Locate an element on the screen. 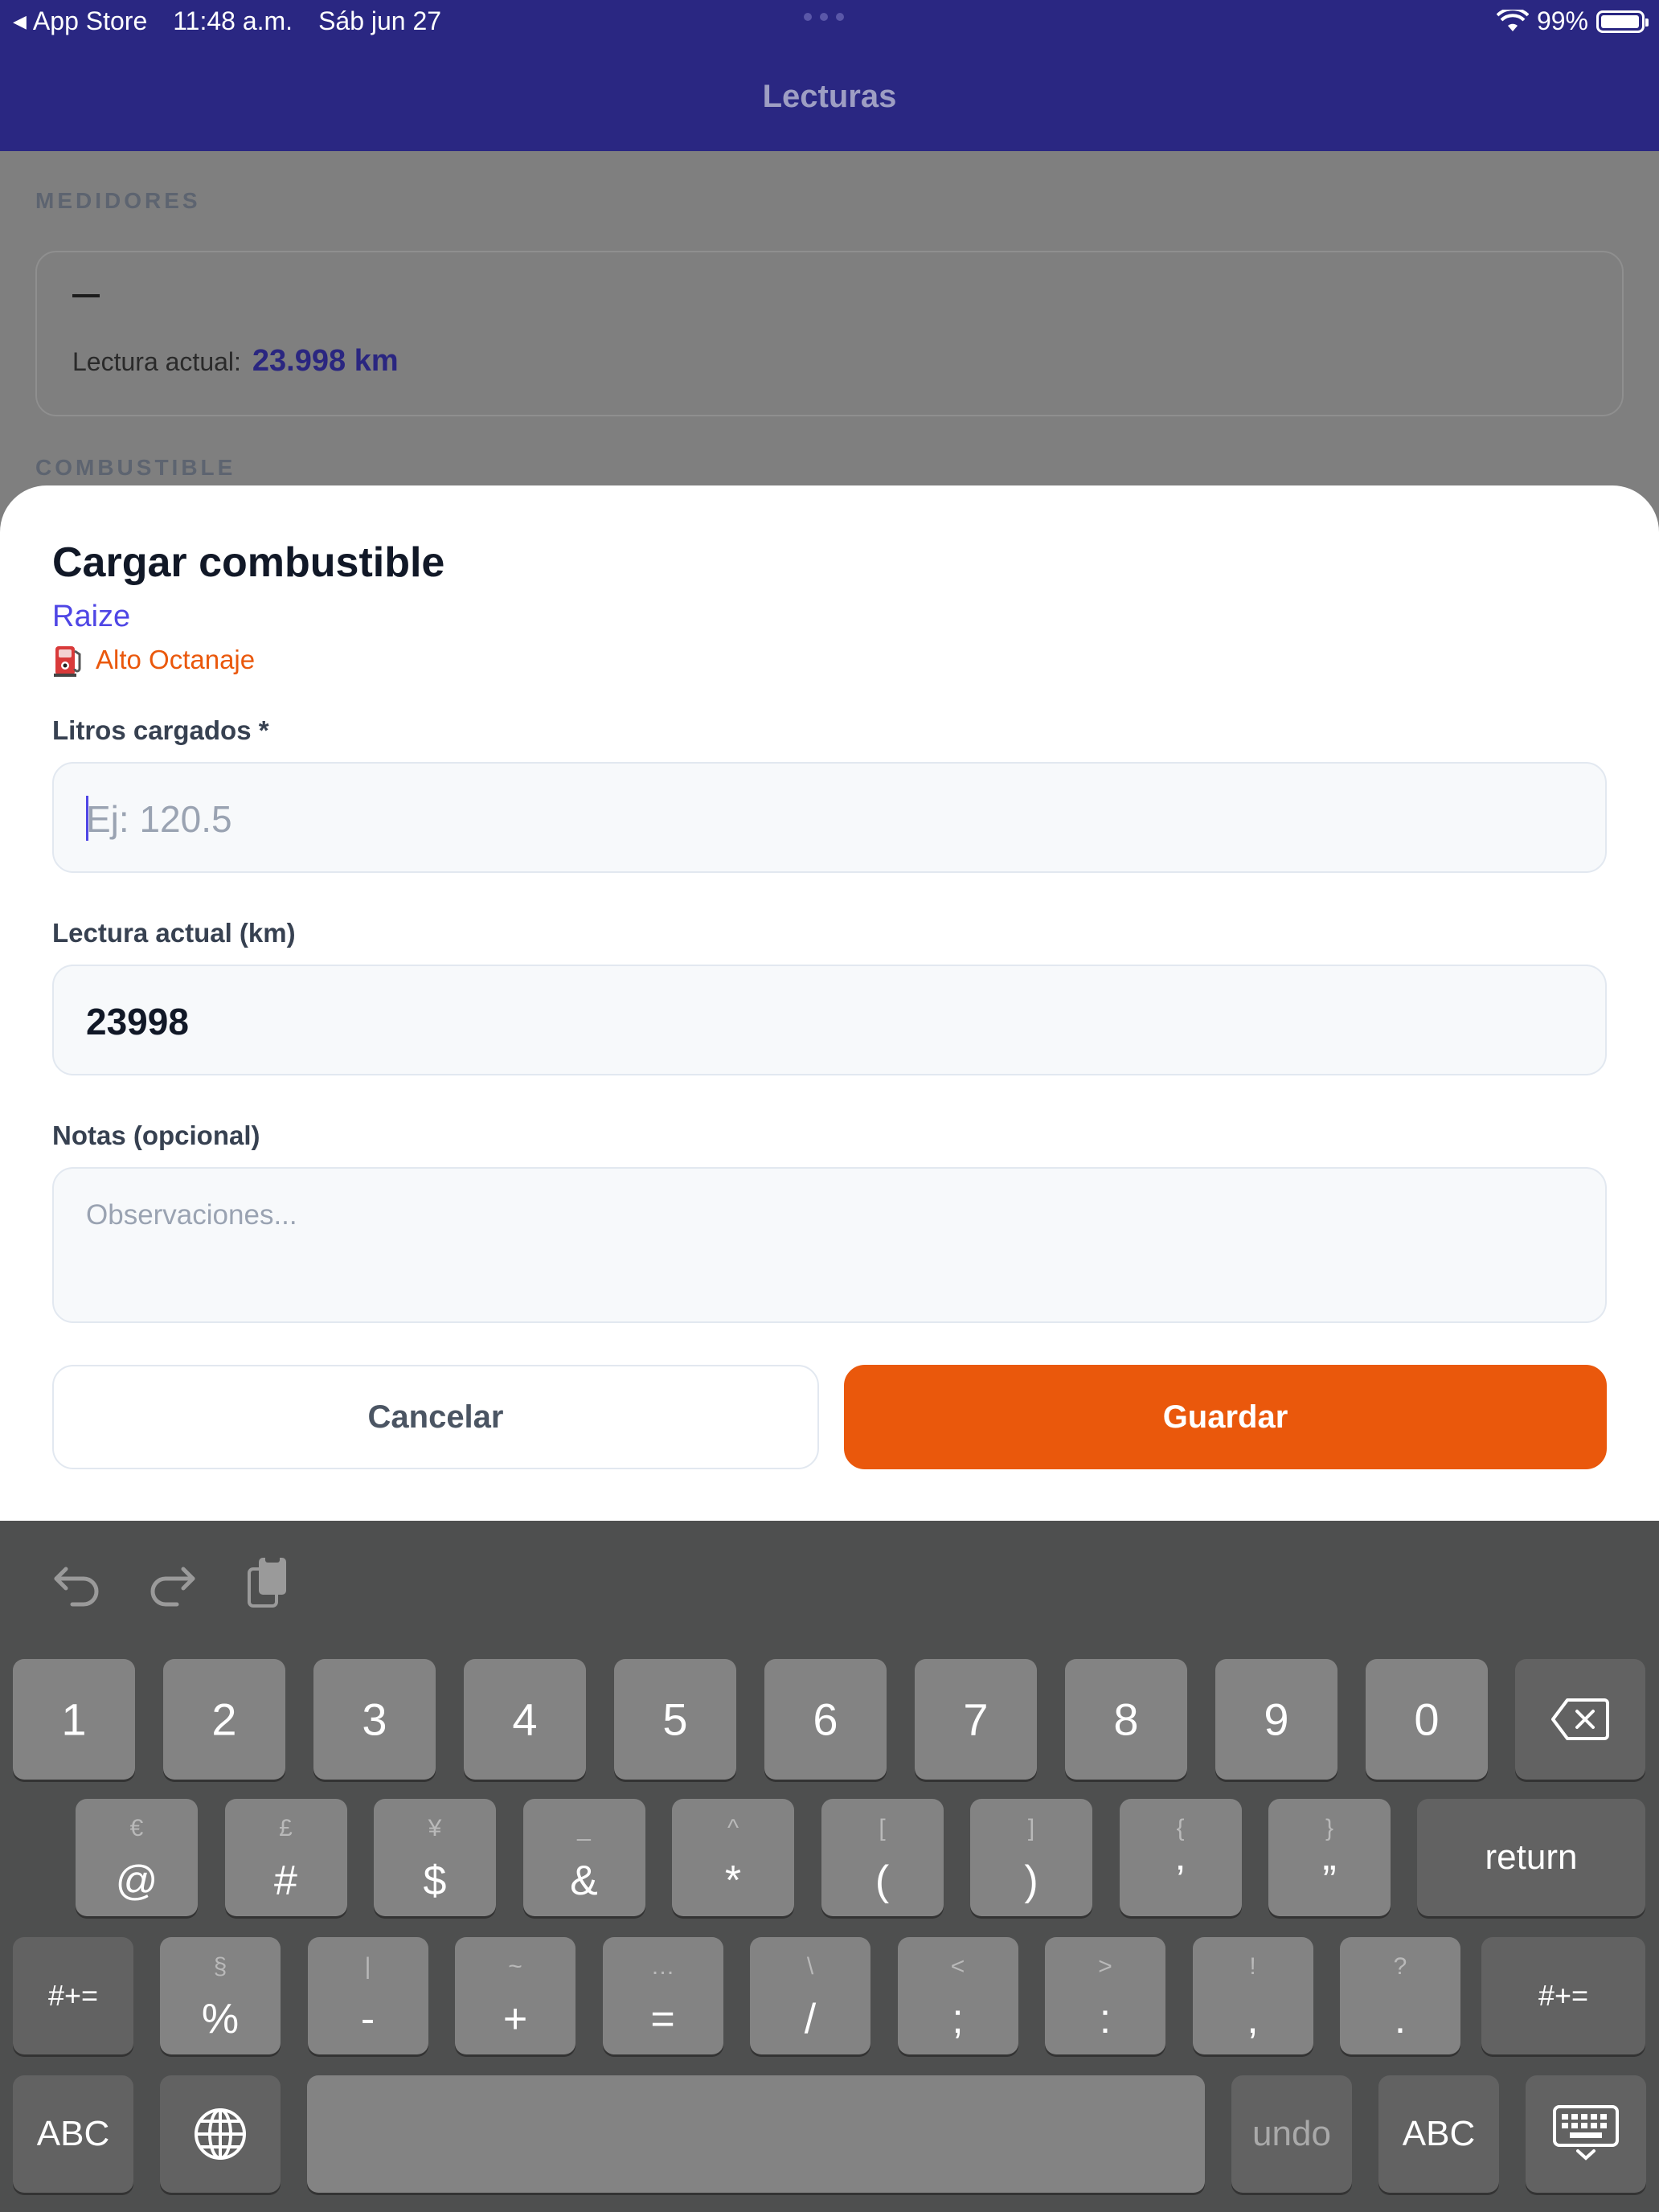 Image resolution: width=1659 pixels, height=2212 pixels. abc-key-right: ABC is located at coordinates (1438, 2134).